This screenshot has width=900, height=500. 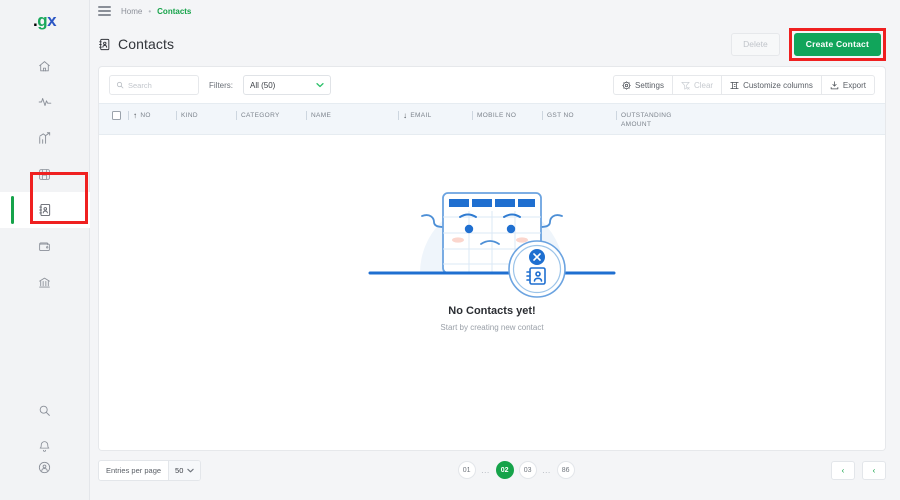 I want to click on page-button-03: 03, so click(x=527, y=470).